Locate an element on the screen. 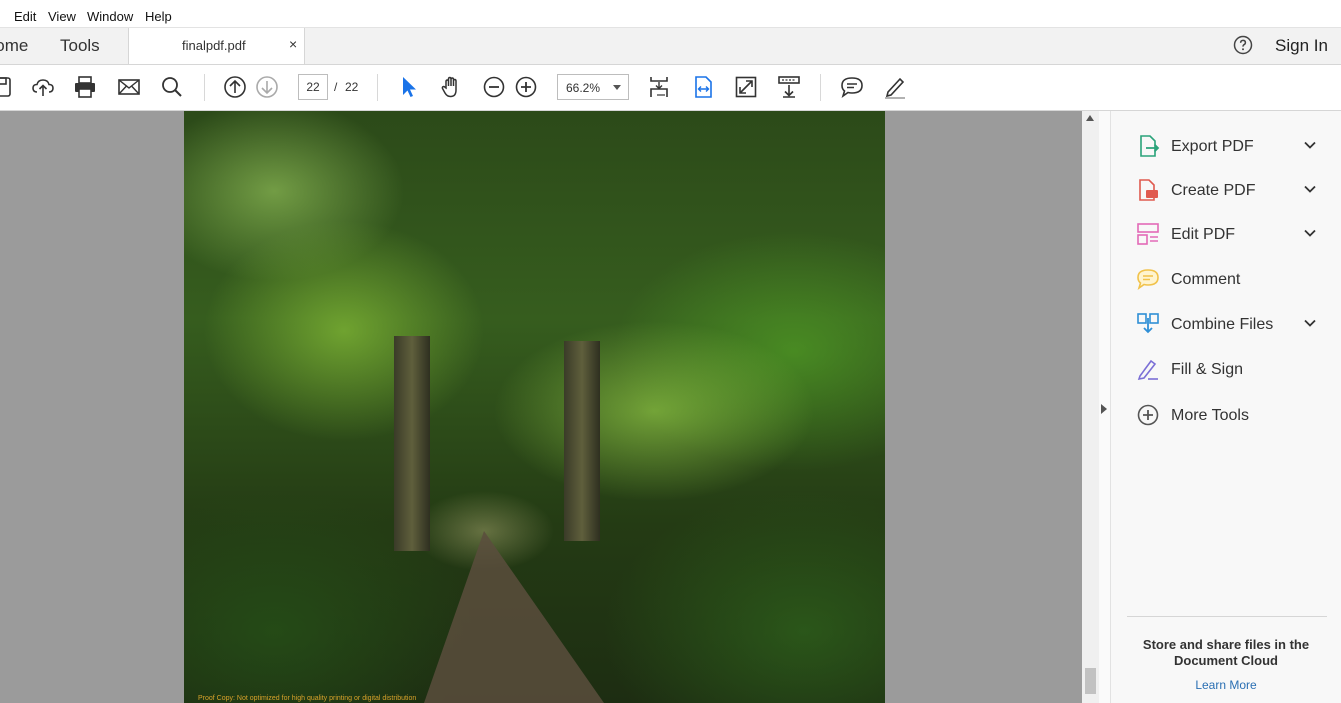  edit-pdf-icon is located at coordinates (1148, 234).